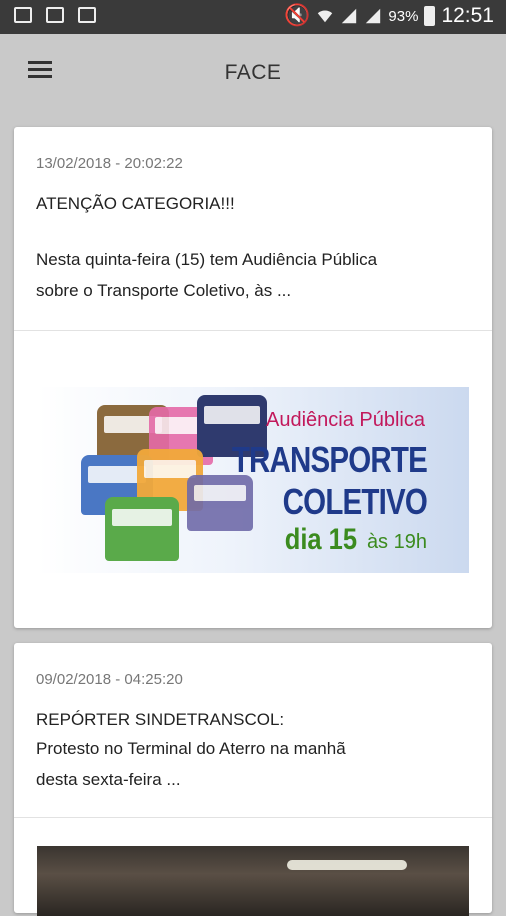  Describe the element at coordinates (109, 679) in the screenshot. I see `post-date: 09/02/2018 - 04:25:20` at that location.